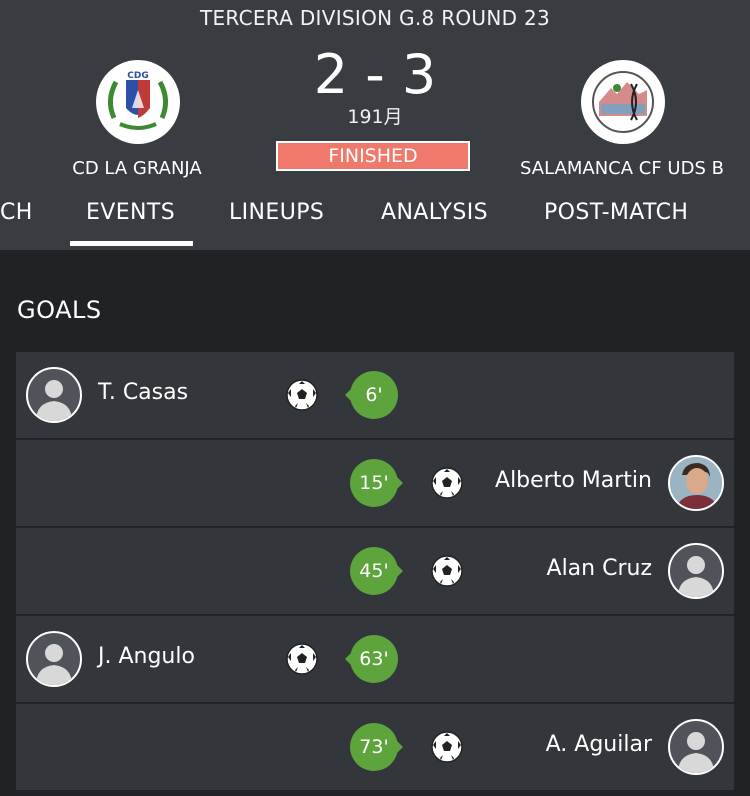  I want to click on competition-title: TERCERA DIVISION G.8 ROUND 23, so click(375, 18).